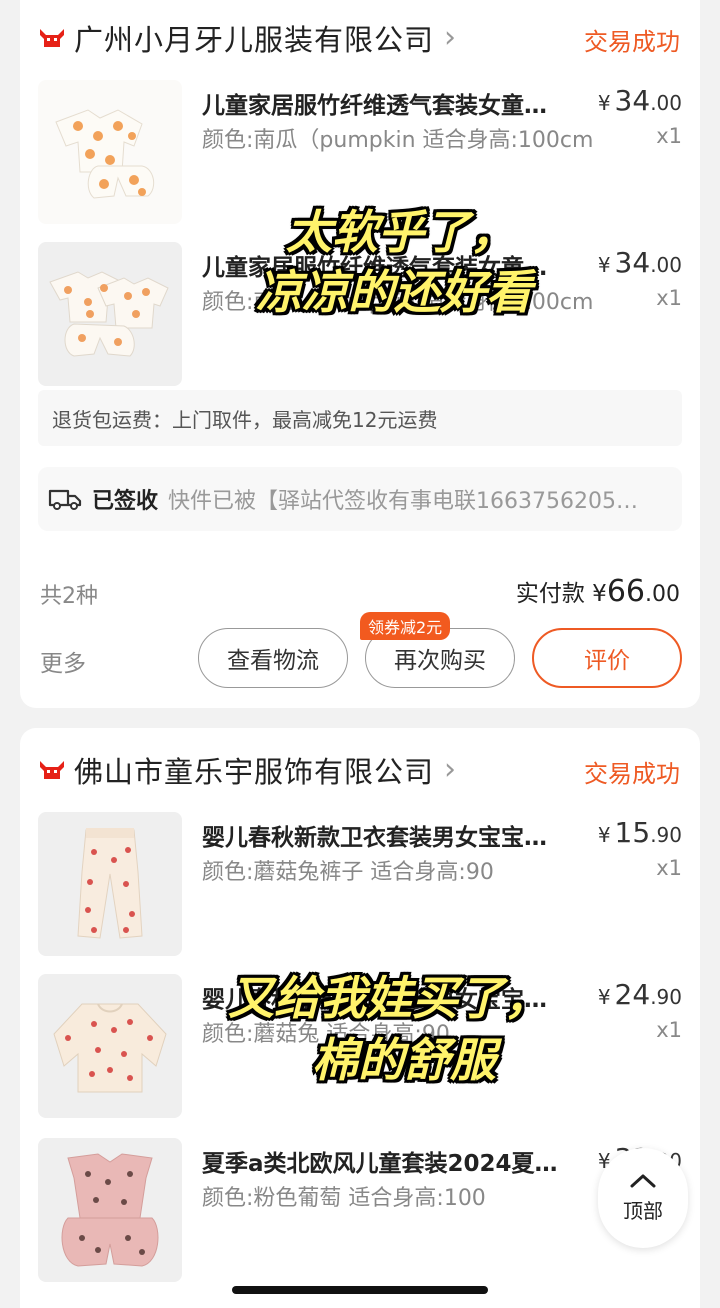 This screenshot has height=1308, width=720. What do you see at coordinates (360, 1290) in the screenshot?
I see `home-indicator` at bounding box center [360, 1290].